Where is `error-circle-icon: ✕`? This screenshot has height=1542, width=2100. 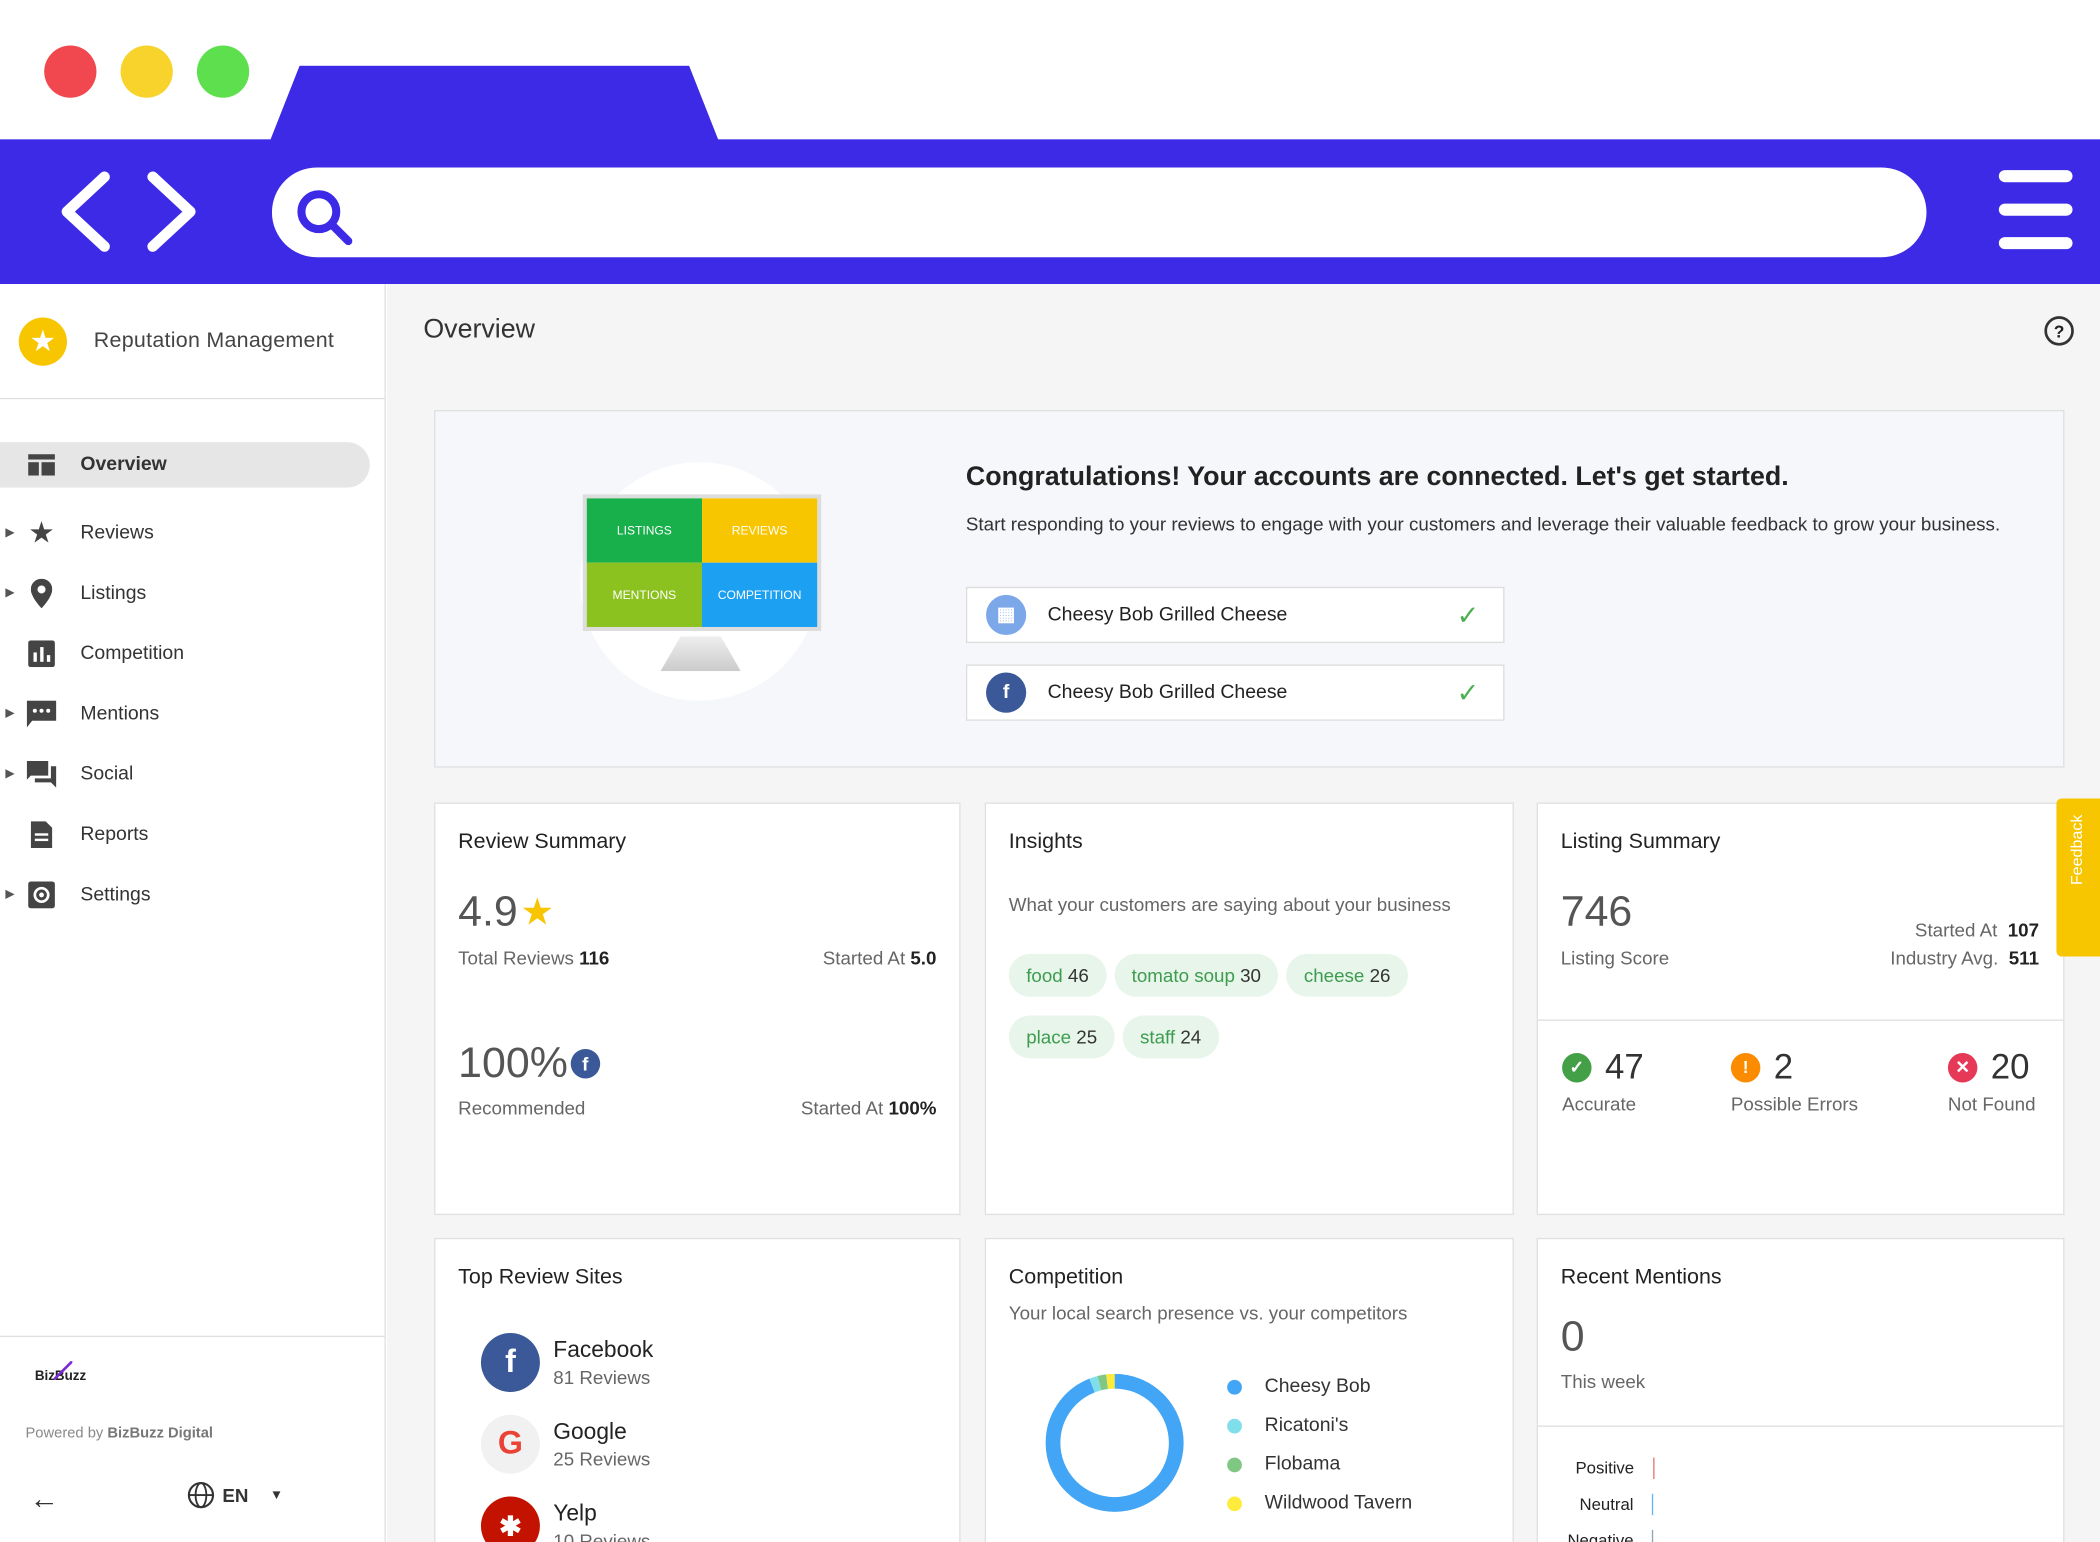
error-circle-icon: ✕ is located at coordinates (1962, 1067).